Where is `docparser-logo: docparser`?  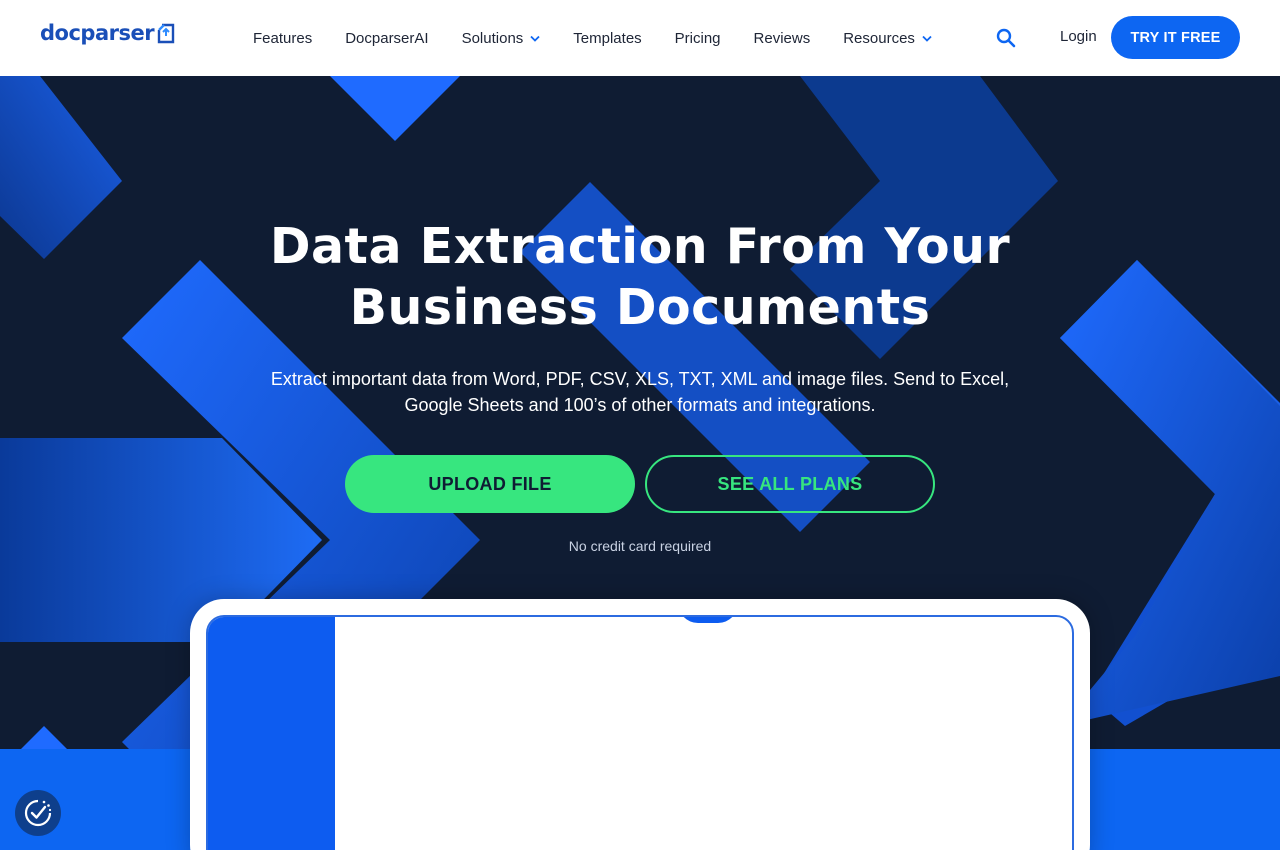 docparser-logo: docparser is located at coordinates (107, 33).